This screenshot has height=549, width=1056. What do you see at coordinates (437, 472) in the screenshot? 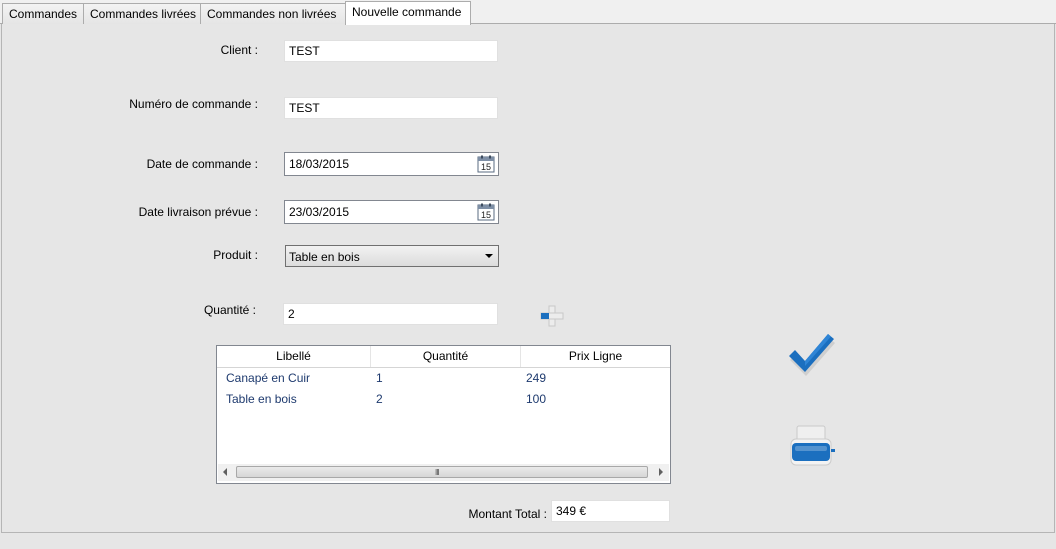
I see `scrollbar-grip: III` at bounding box center [437, 472].